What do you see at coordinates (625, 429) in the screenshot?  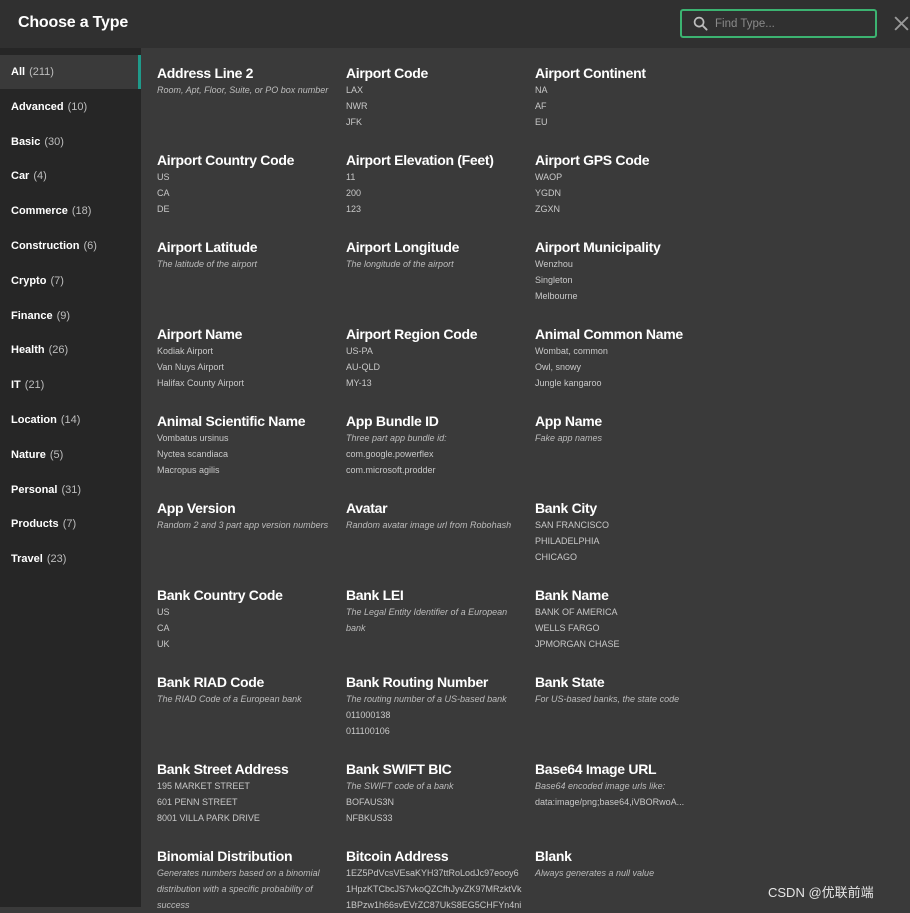 I see `type-card: App Name Fake app names` at bounding box center [625, 429].